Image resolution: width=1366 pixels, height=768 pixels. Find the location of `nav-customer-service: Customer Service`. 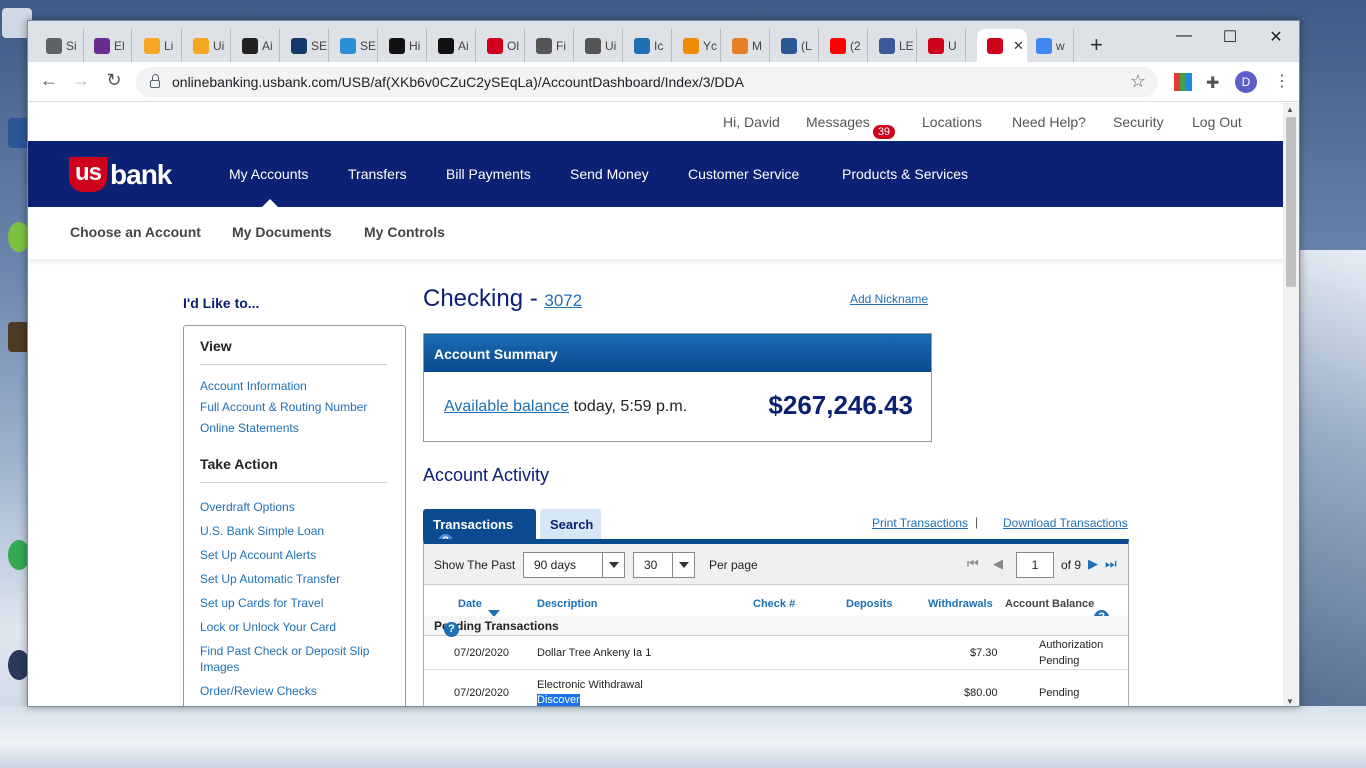

nav-customer-service: Customer Service is located at coordinates (743, 174).